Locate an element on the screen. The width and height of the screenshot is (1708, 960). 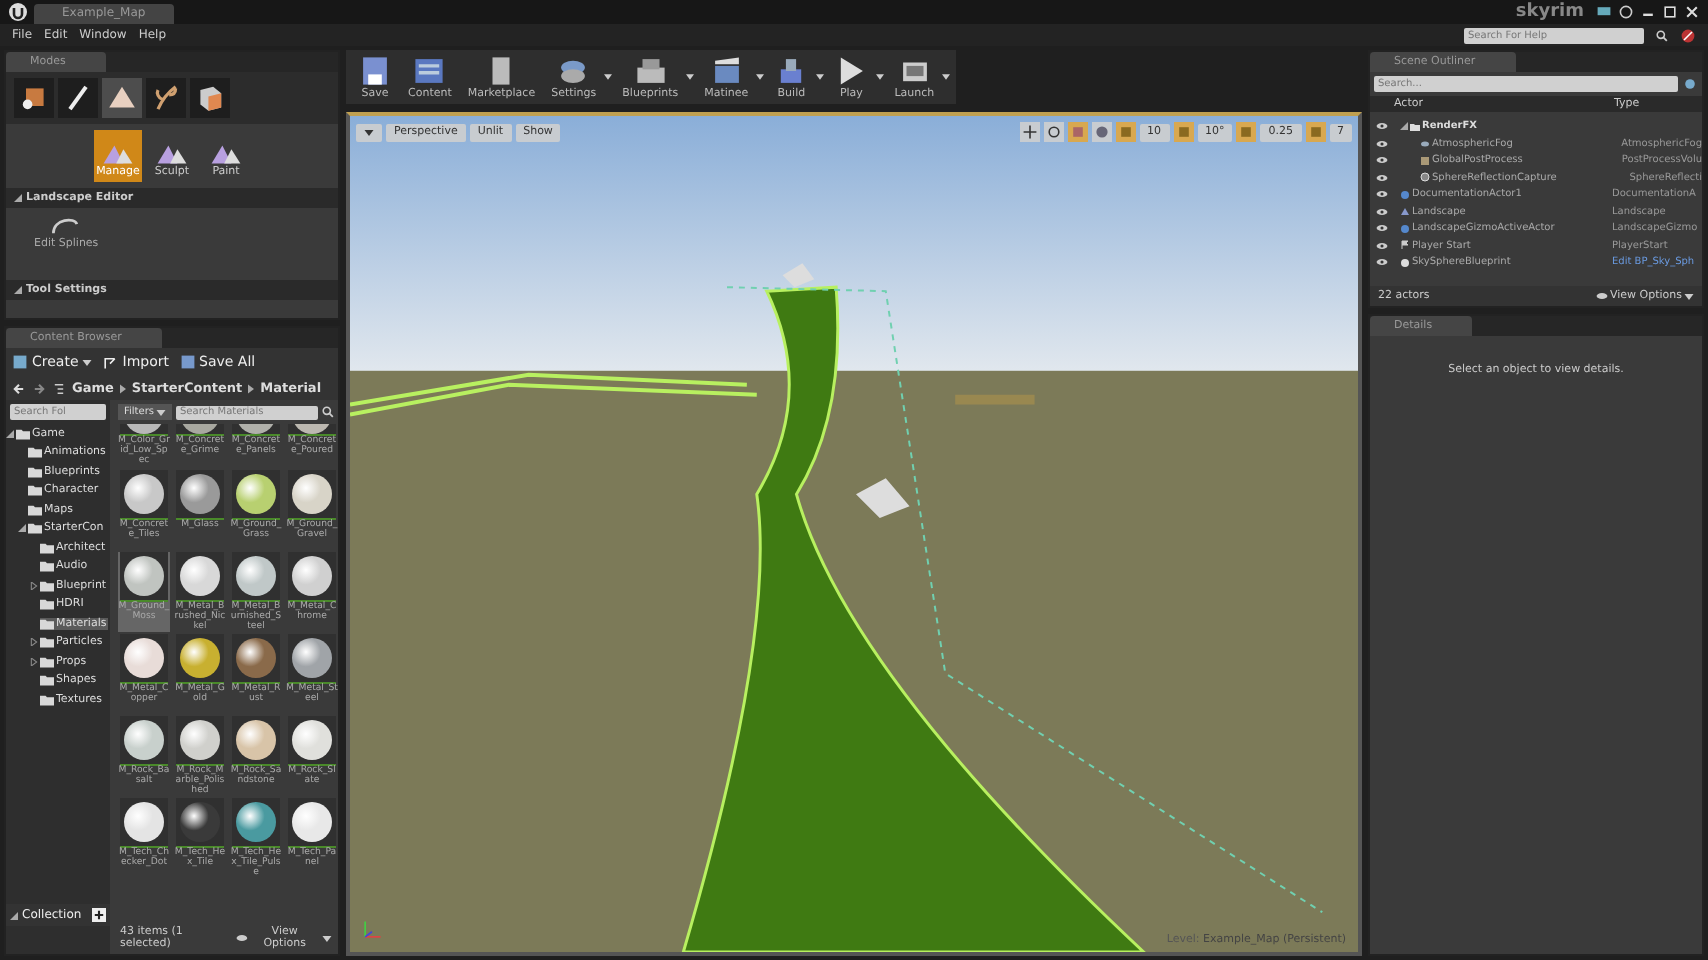
add-icon is located at coordinates (99, 915).